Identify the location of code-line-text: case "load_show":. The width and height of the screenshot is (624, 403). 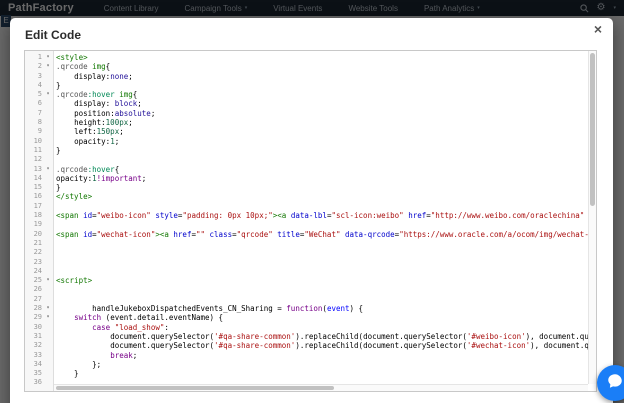
(324, 327).